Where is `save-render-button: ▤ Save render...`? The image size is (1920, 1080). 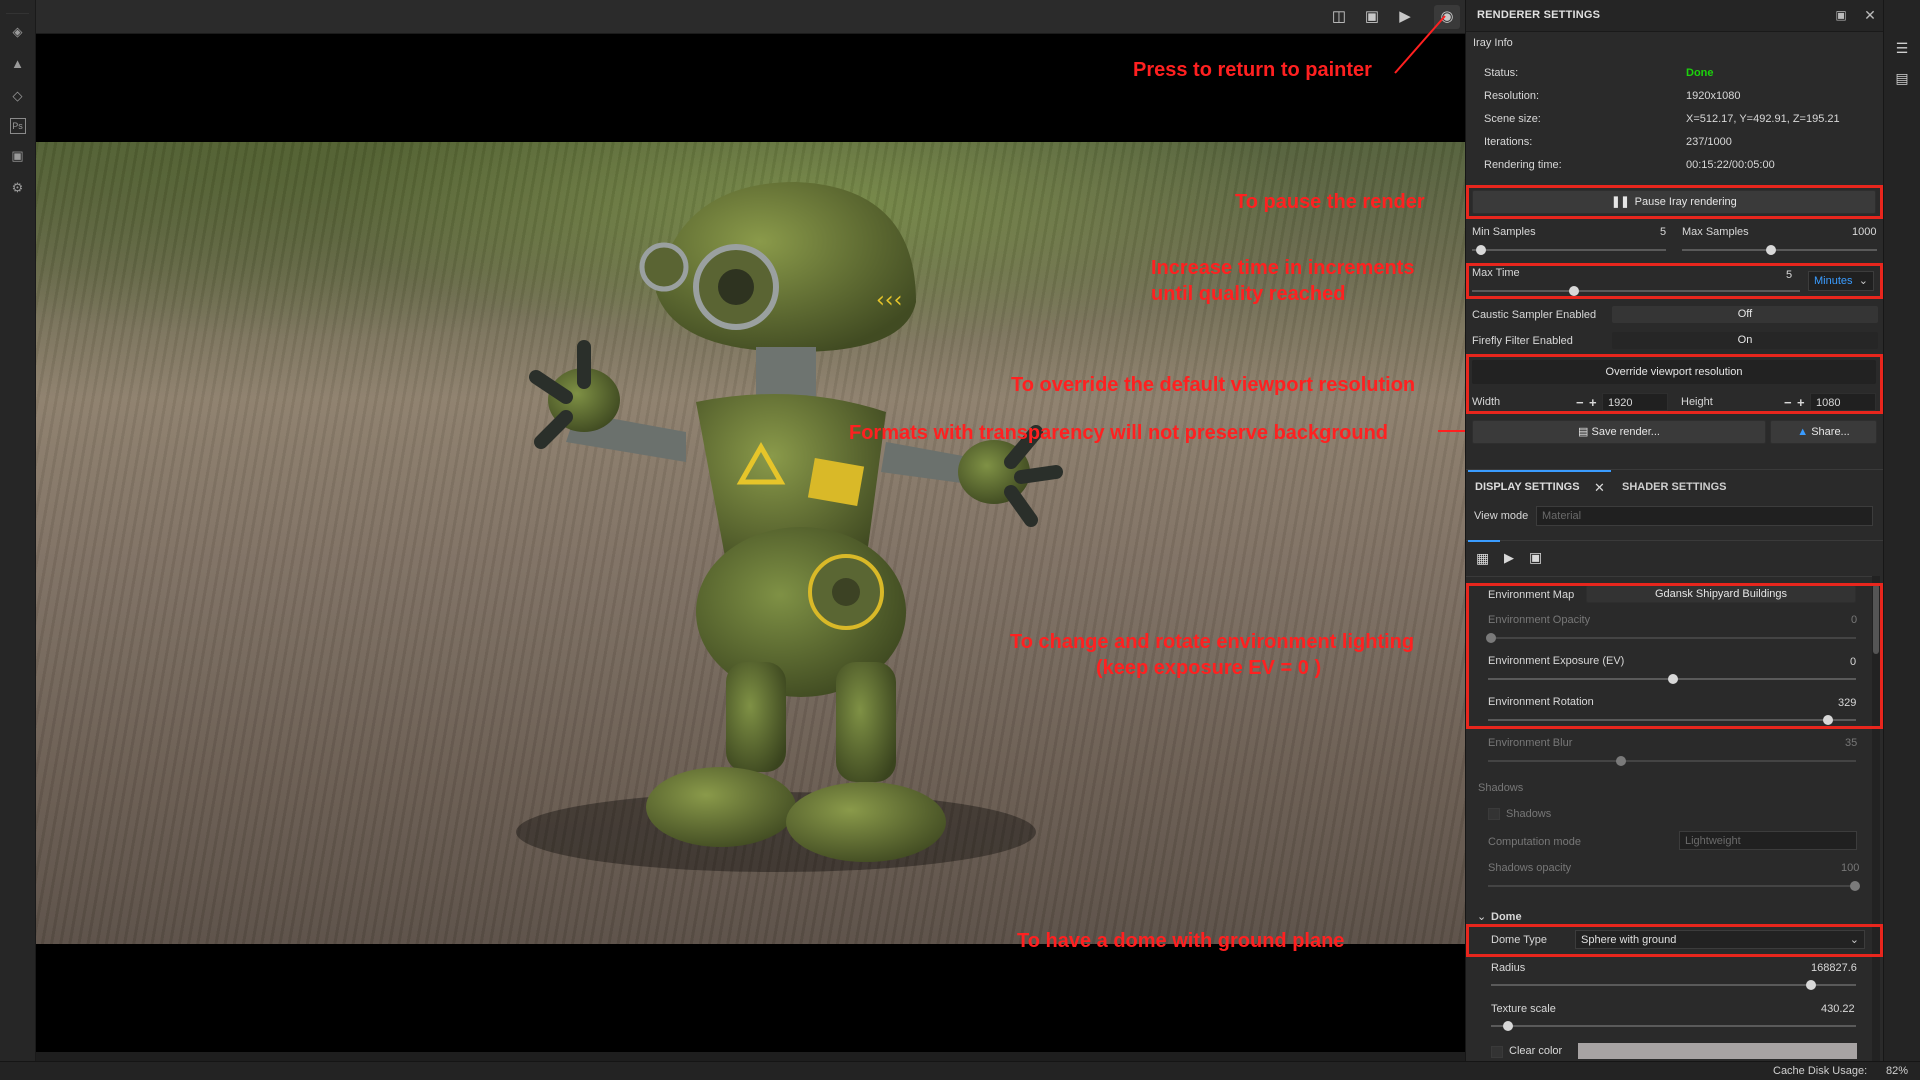
save-render-button: ▤ Save render... is located at coordinates (1619, 432).